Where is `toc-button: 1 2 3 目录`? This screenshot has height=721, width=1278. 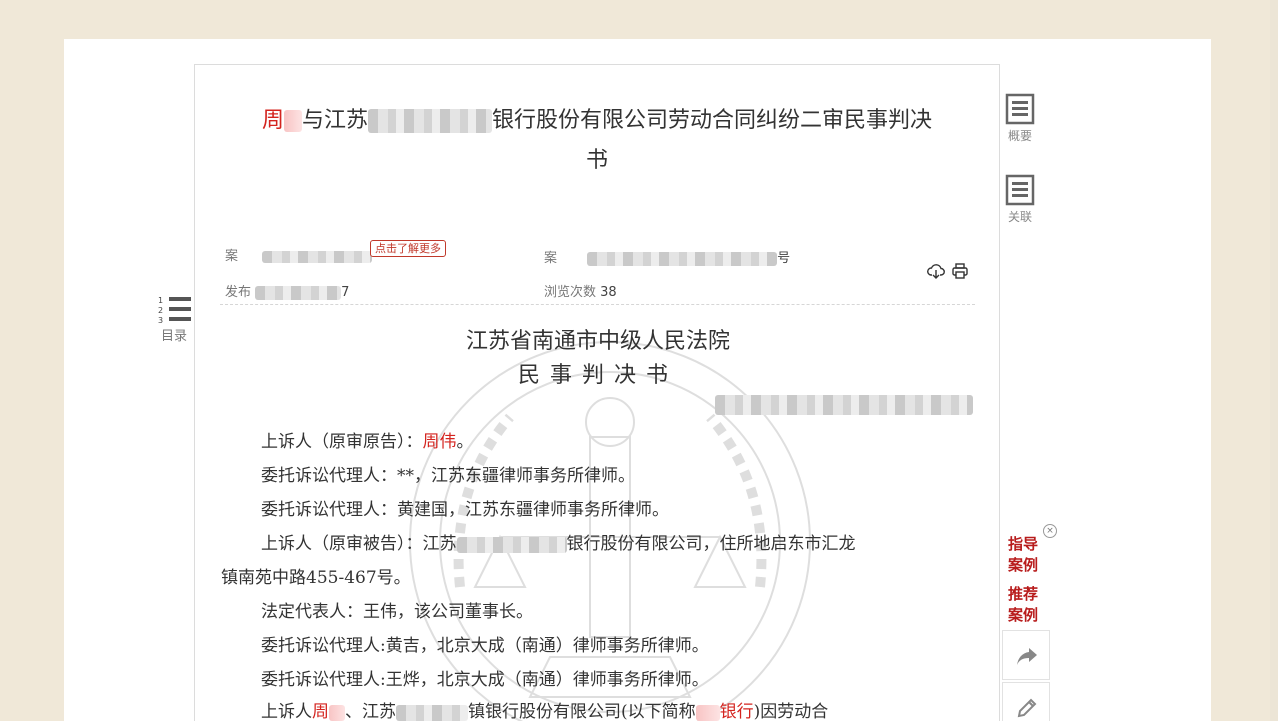
toc-button: 1 2 3 目录 is located at coordinates (174, 319).